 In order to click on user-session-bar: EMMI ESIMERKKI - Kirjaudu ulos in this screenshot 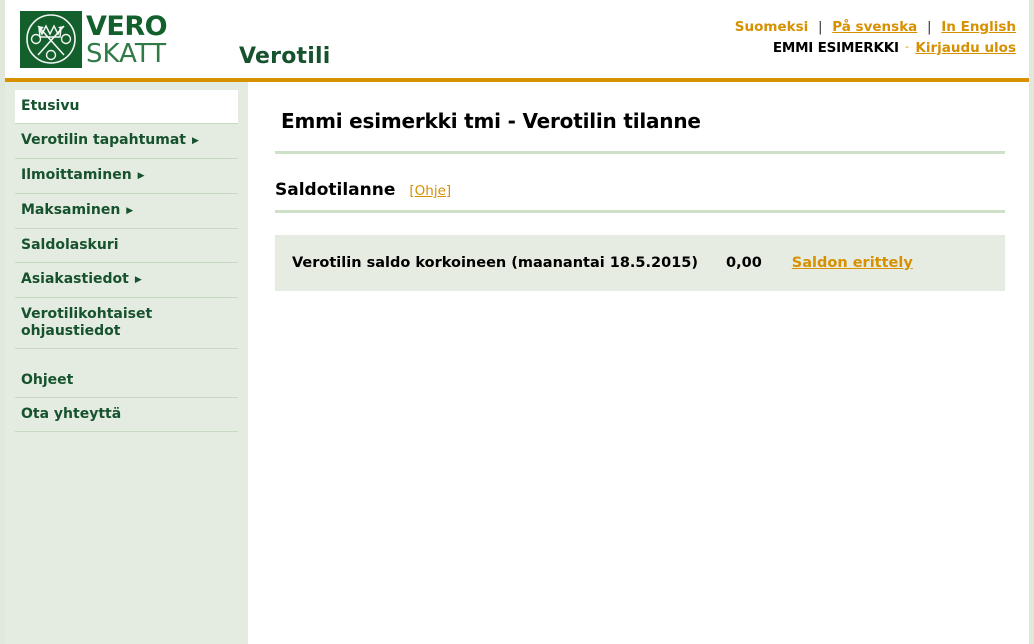, I will do `click(894, 48)`.